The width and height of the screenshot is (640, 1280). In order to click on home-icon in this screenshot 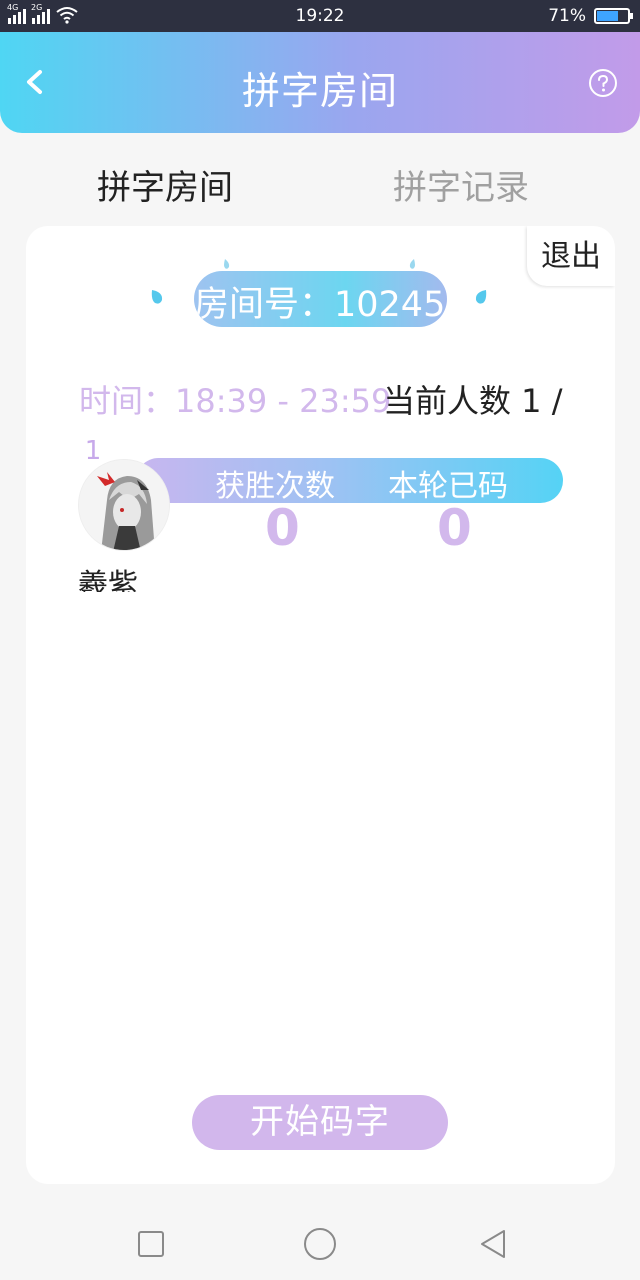, I will do `click(320, 1244)`.